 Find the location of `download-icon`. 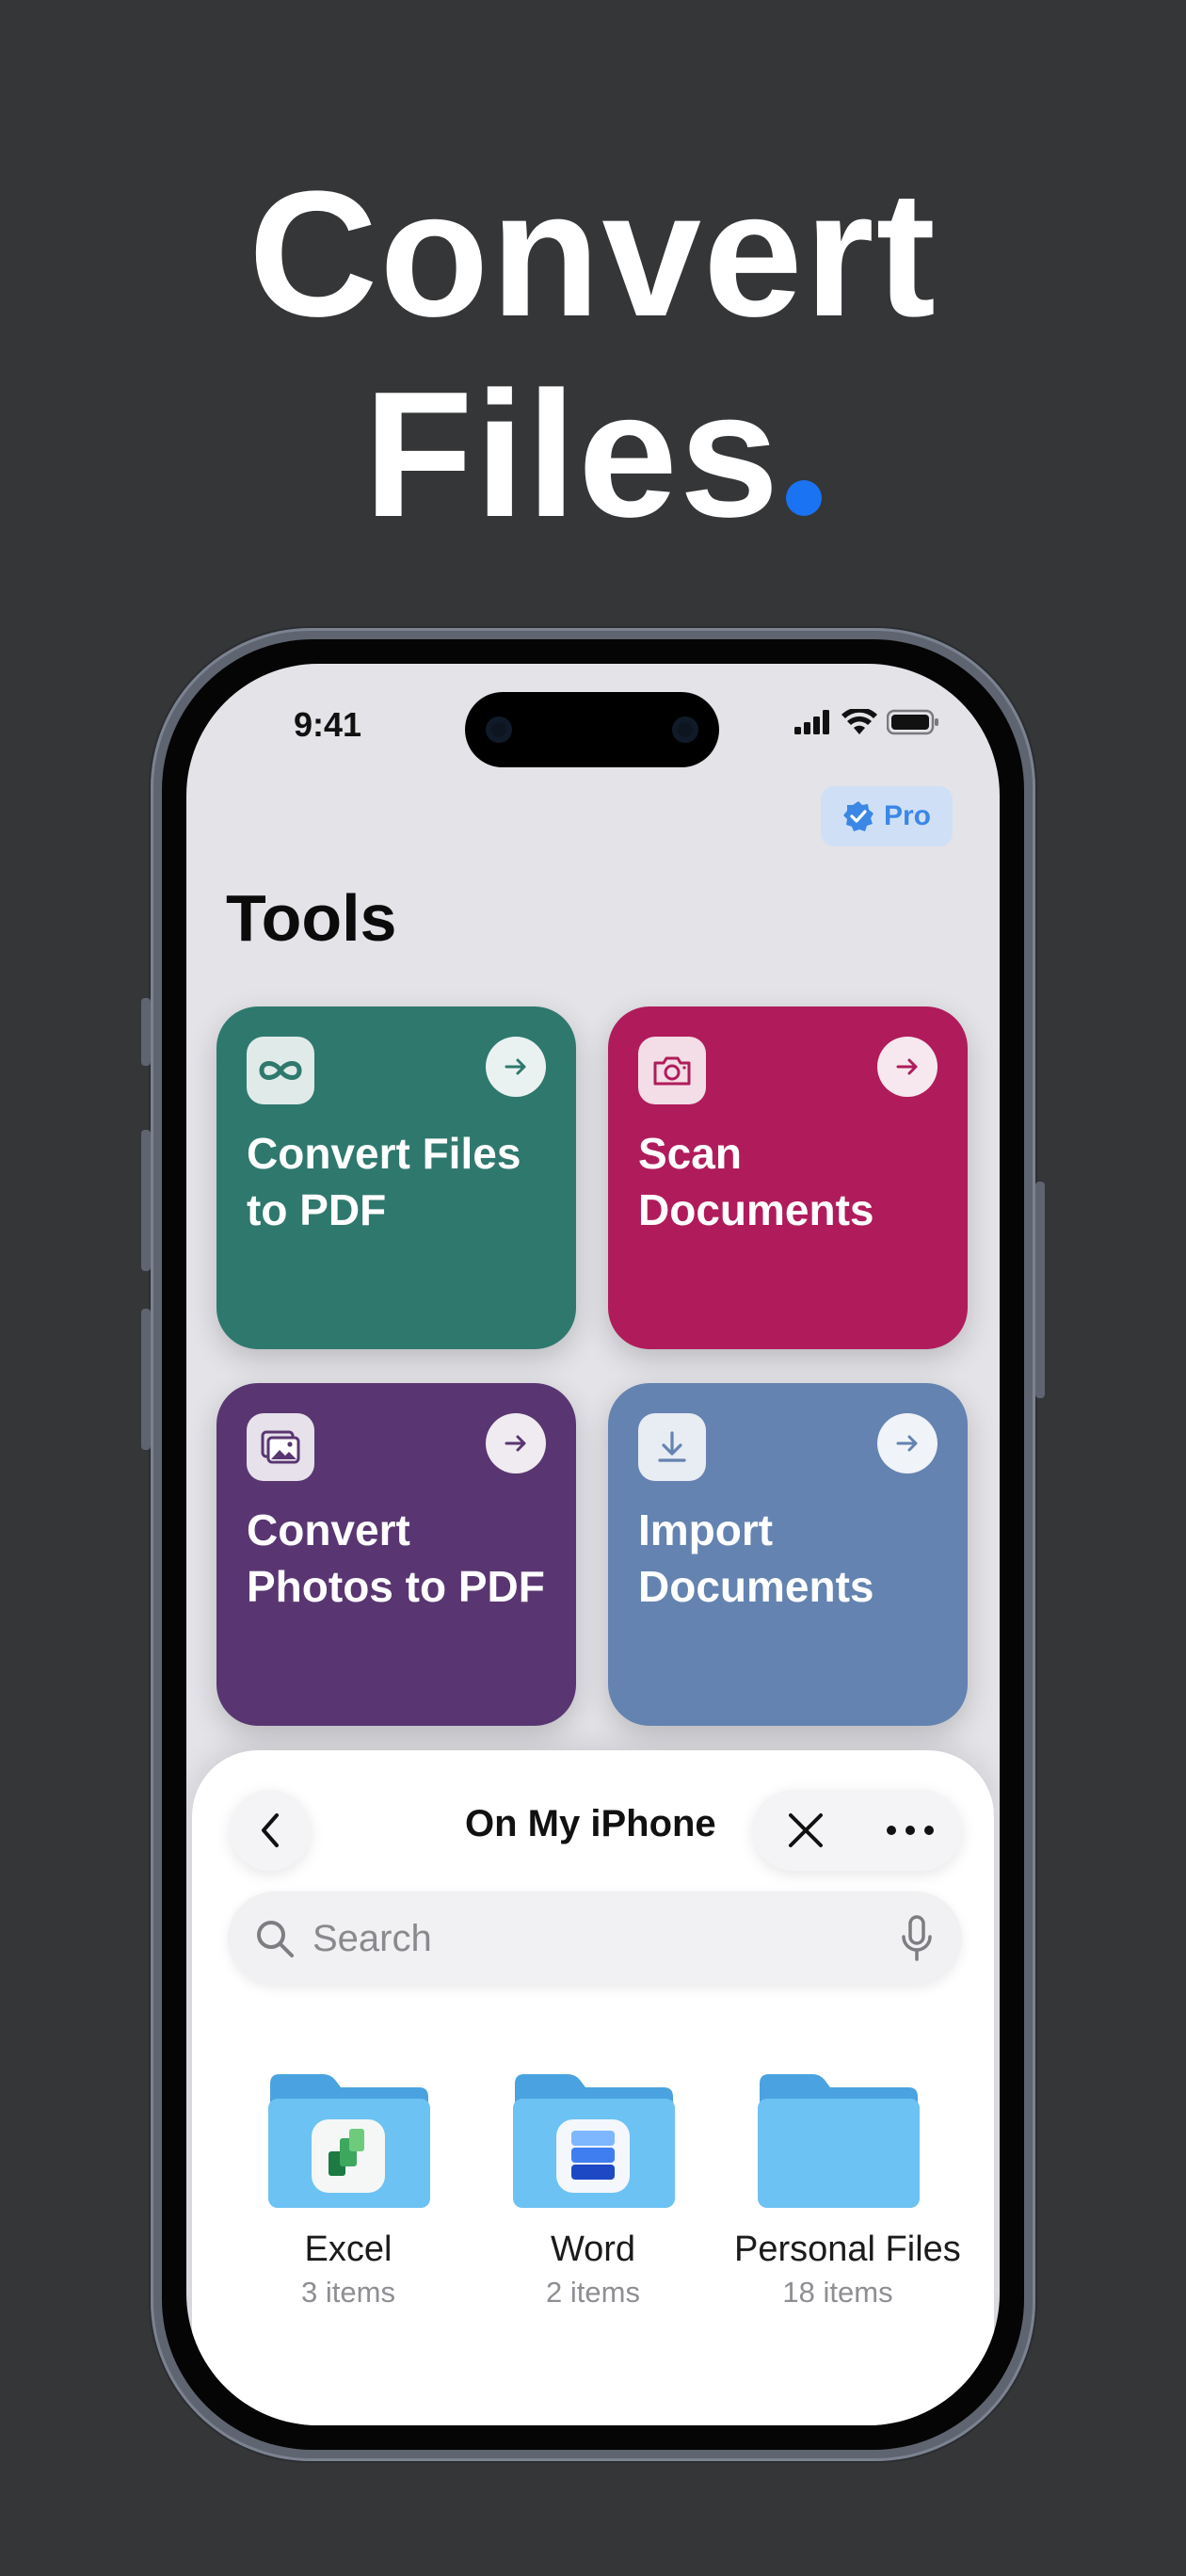

download-icon is located at coordinates (672, 1447).